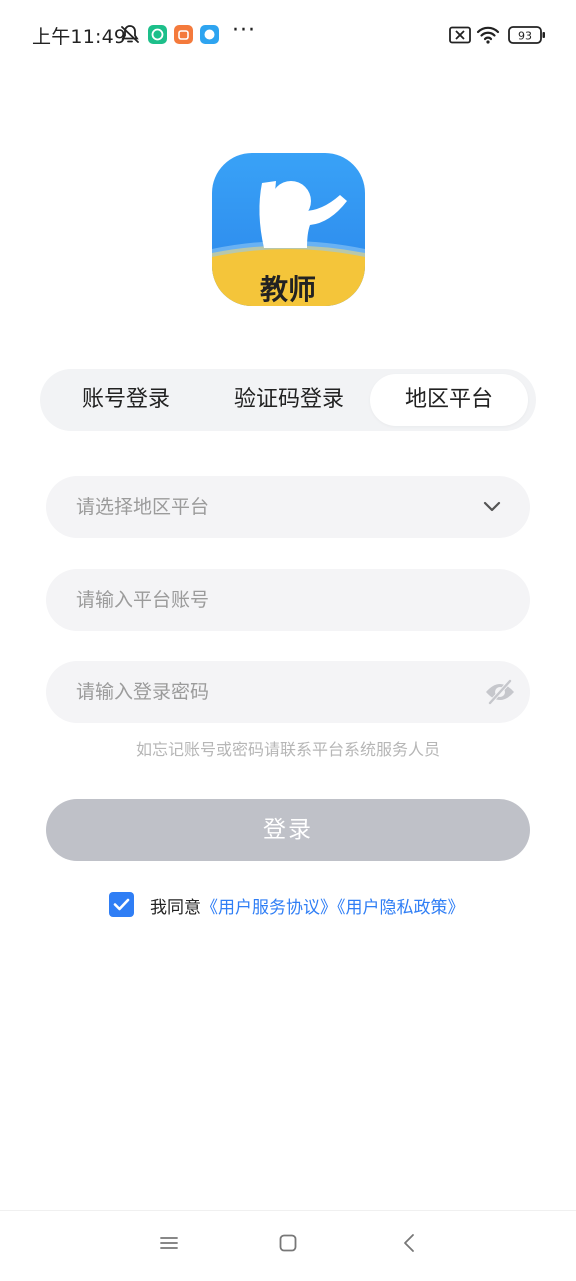 This screenshot has height=1281, width=576. I want to click on agreement-prefix: 我同意, so click(175, 908).